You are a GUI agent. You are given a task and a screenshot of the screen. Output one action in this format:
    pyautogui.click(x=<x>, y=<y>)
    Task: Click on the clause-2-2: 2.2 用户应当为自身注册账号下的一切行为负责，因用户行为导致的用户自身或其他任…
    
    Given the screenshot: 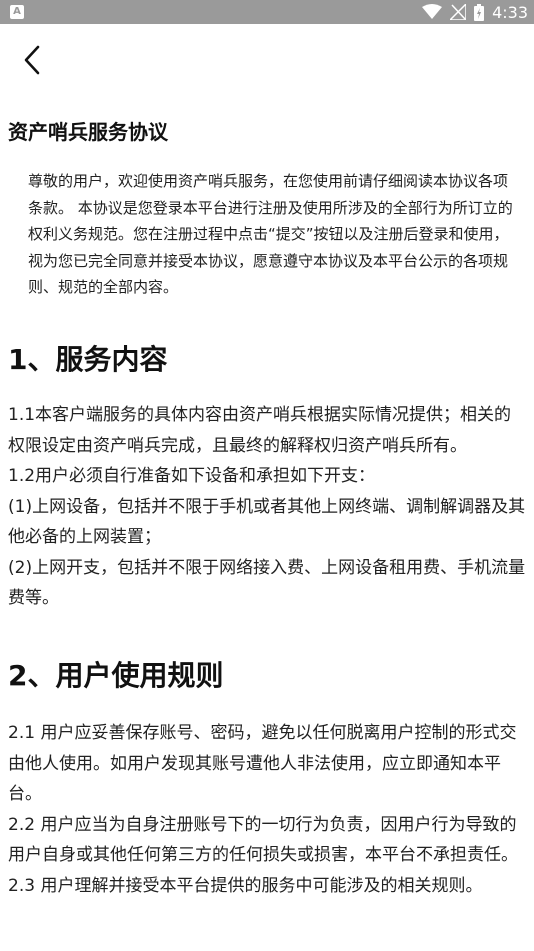 What is the action you would take?
    pyautogui.click(x=263, y=840)
    